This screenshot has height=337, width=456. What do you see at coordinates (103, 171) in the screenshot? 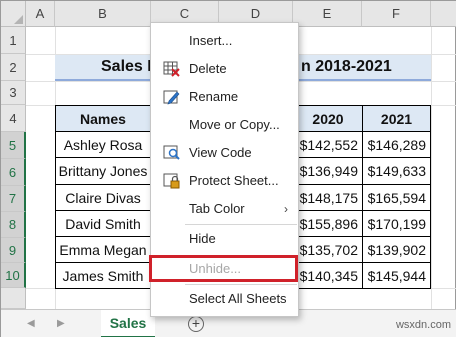
I see `table-cell-name: Brittany Jones` at bounding box center [103, 171].